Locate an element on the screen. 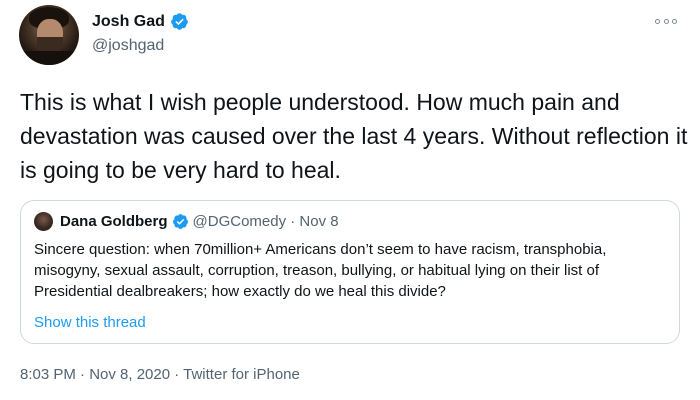 The width and height of the screenshot is (700, 400). author-name-row: Josh Gad is located at coordinates (140, 21).